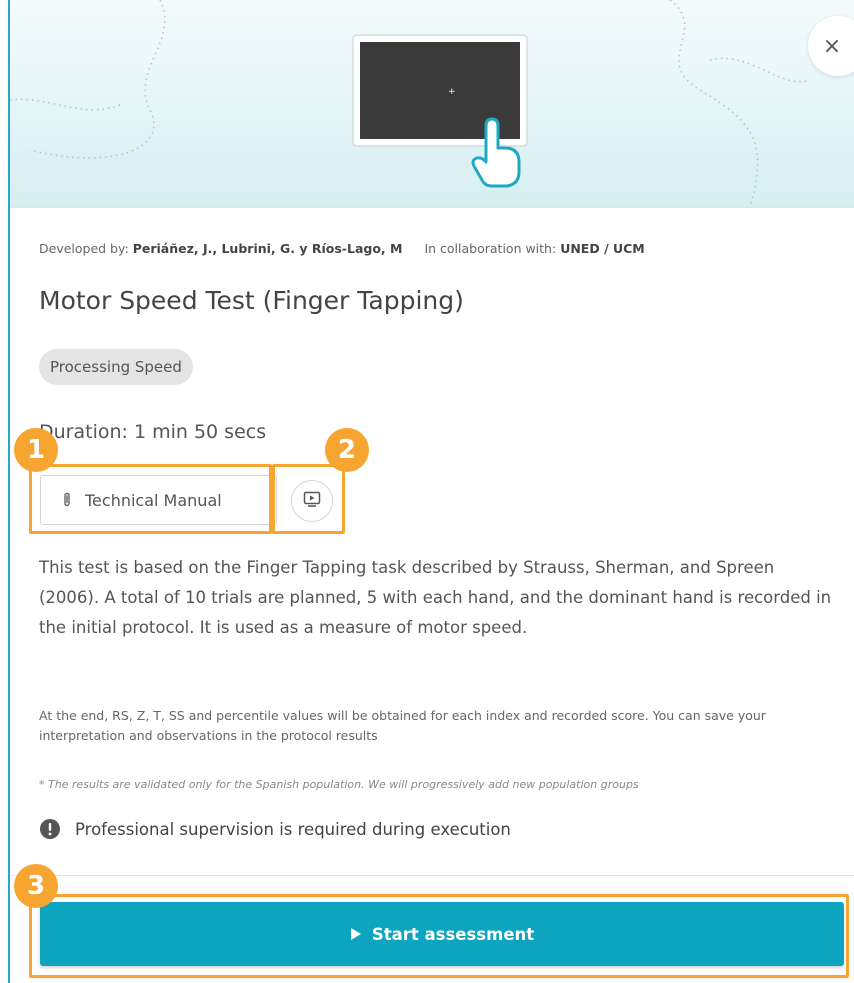  What do you see at coordinates (440, 111) in the screenshot?
I see `tablet-illustration: +` at bounding box center [440, 111].